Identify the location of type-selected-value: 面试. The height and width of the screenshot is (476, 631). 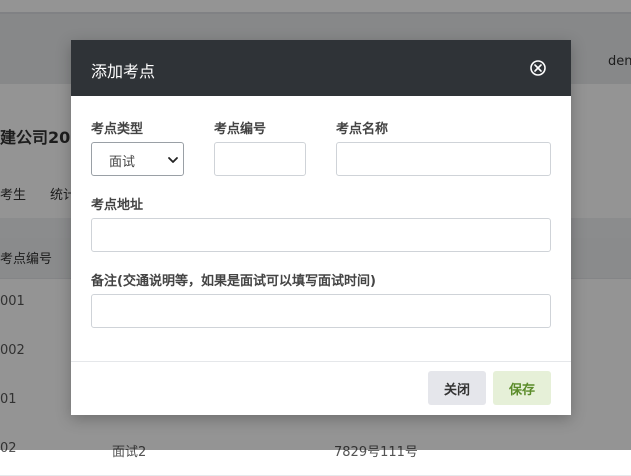
(122, 162).